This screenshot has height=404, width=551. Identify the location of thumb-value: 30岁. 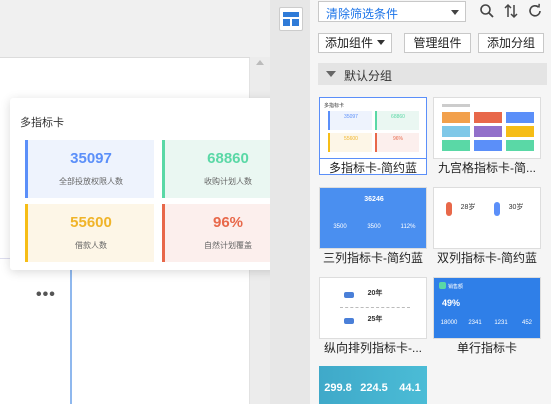
(516, 207).